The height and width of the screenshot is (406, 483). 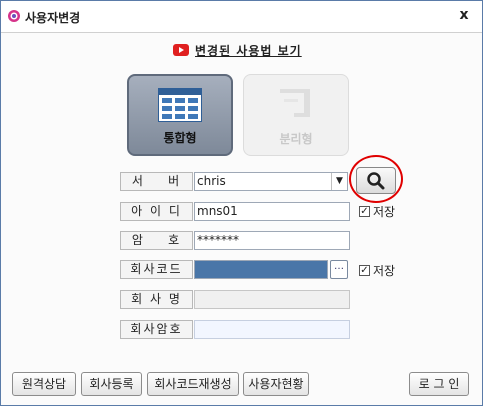 What do you see at coordinates (464, 15) in the screenshot?
I see `close-button: x` at bounding box center [464, 15].